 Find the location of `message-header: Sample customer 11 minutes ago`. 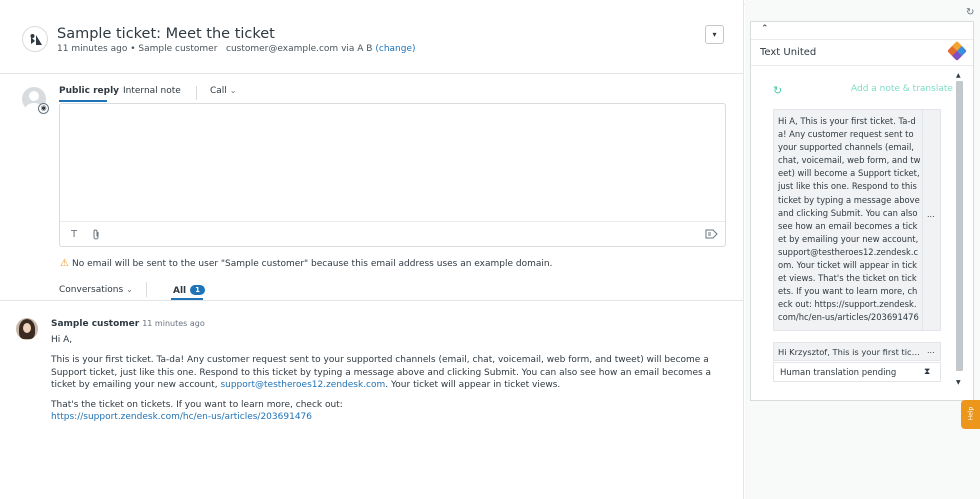

message-header: Sample customer 11 minutes ago is located at coordinates (128, 324).